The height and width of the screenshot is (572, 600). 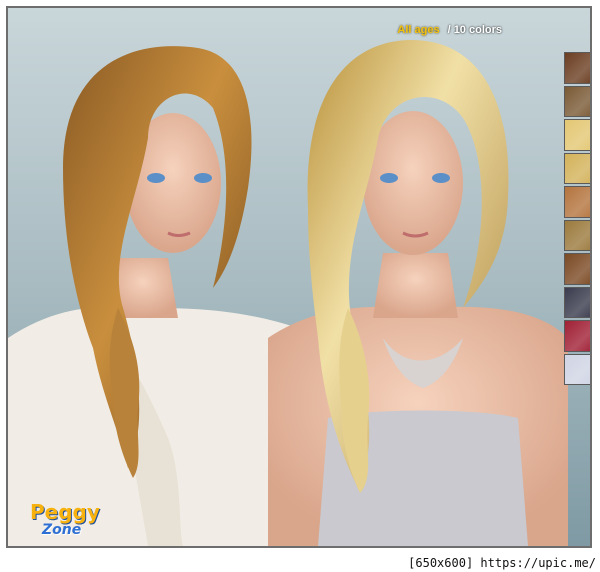 I want to click on peggy-zone-logo: Peggy Zone, so click(x=64, y=523).